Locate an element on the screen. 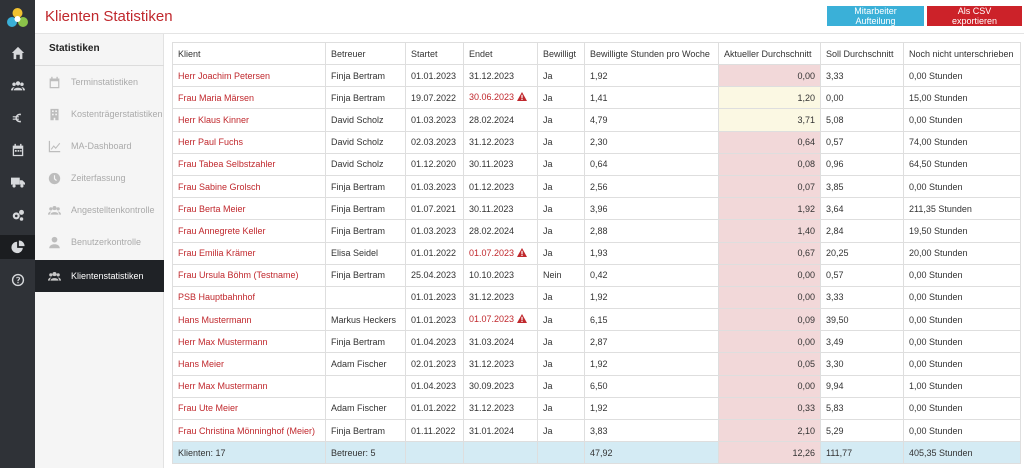  current-average-cell: 1,92 is located at coordinates (769, 209).